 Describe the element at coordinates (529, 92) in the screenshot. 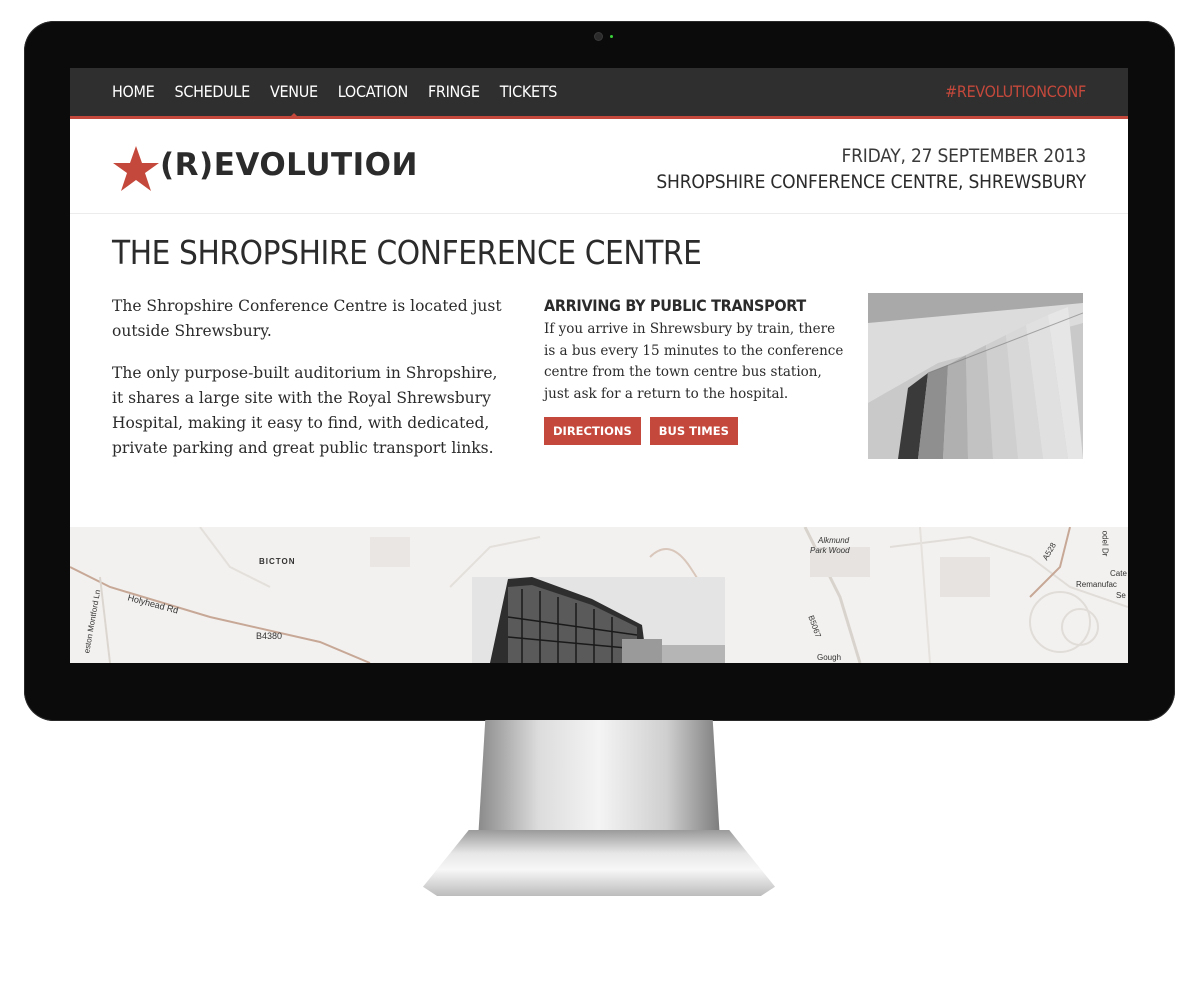

I see `nav-item-tickets: TICKETS` at that location.